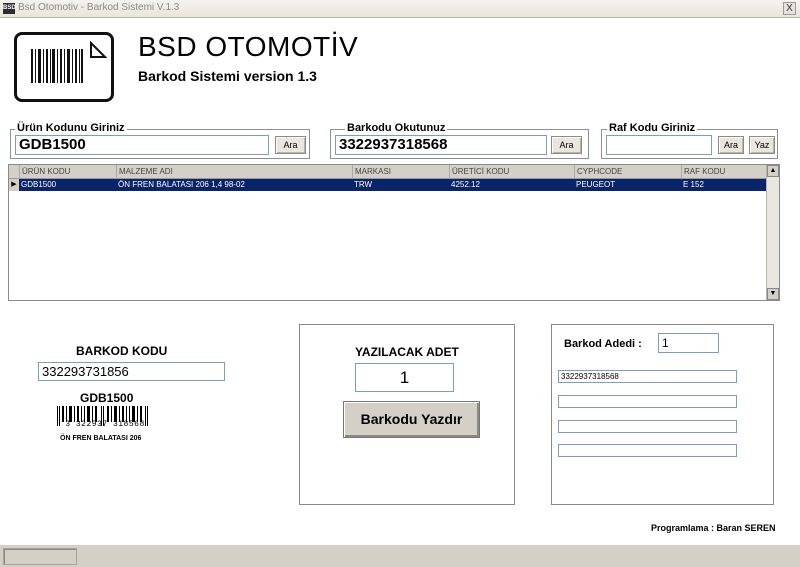 The width and height of the screenshot is (800, 567). I want to click on barcode-product-name: ÖN FREN BALATASI 206, so click(101, 438).